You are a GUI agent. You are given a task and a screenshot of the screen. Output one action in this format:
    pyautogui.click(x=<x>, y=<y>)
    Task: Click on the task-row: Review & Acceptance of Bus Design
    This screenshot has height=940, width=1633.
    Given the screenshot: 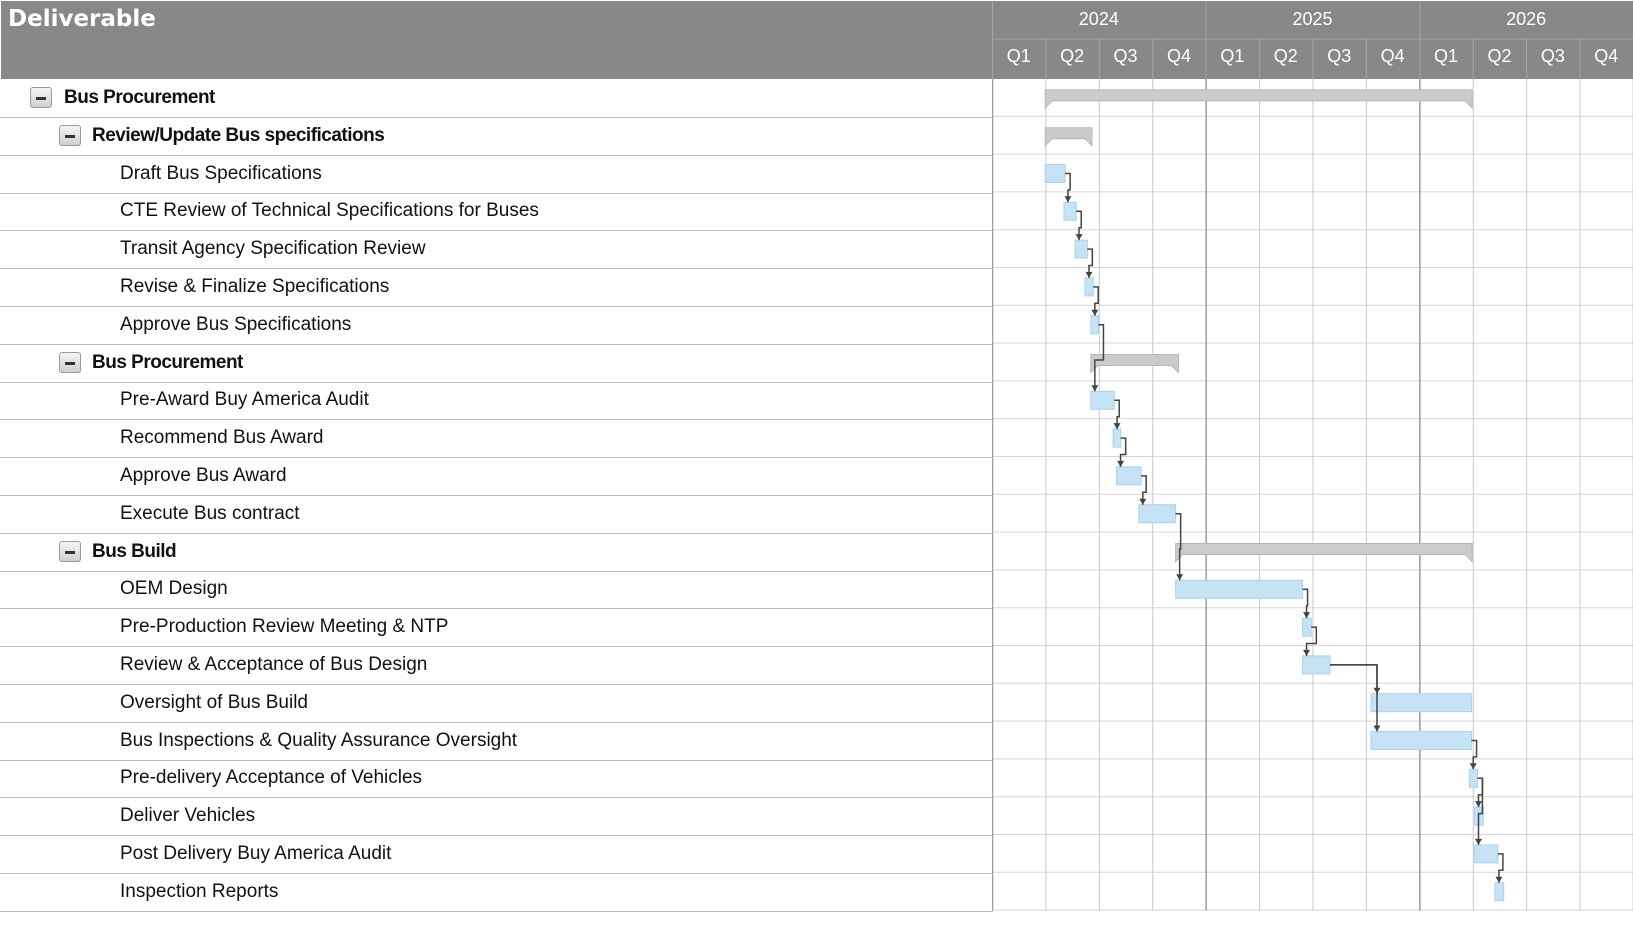 What is the action you would take?
    pyautogui.click(x=496, y=665)
    